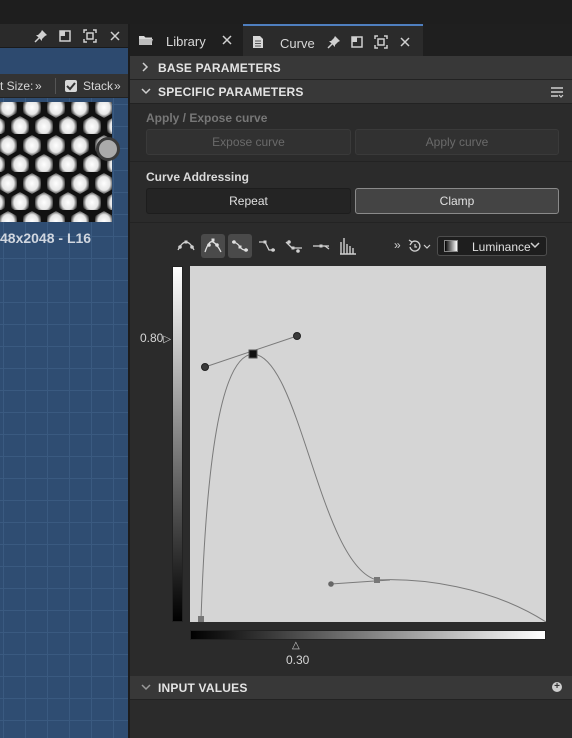 The width and height of the screenshot is (572, 738). Describe the element at coordinates (258, 42) in the screenshot. I see `document-icon` at that location.